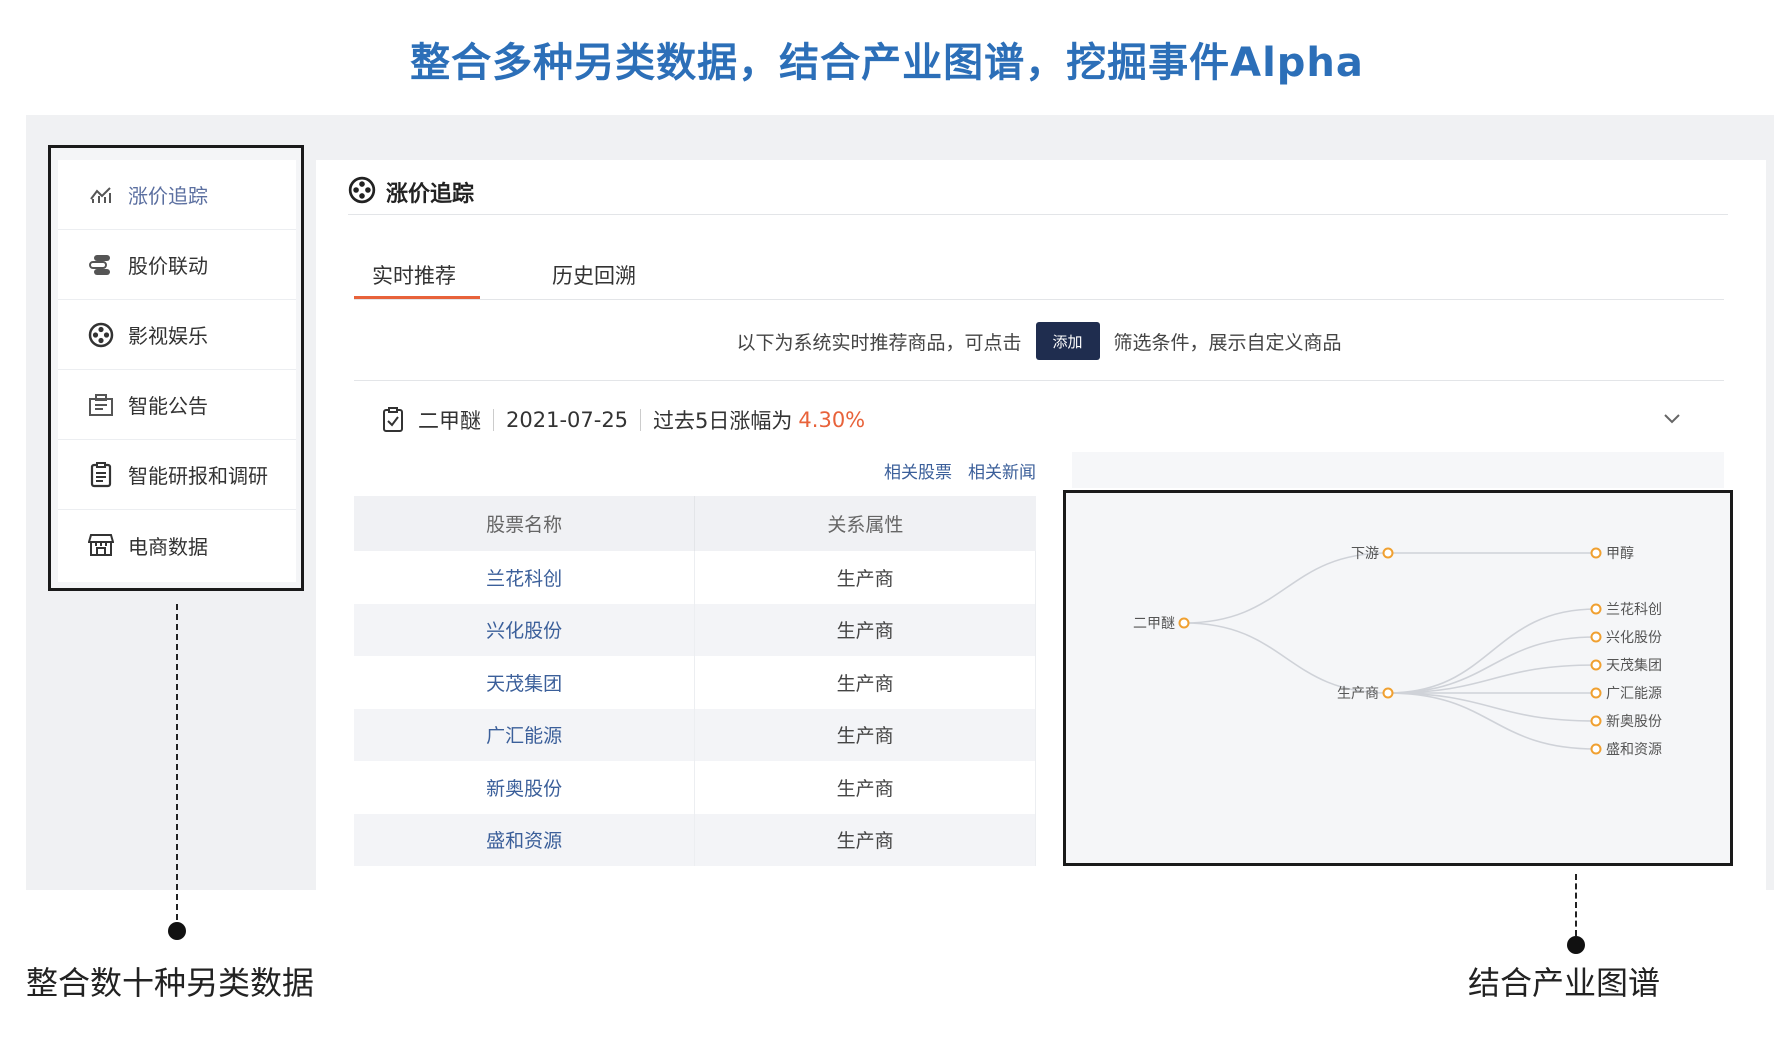 This screenshot has width=1774, height=1048. I want to click on sidebar-item-ecommerce: 电商数据, so click(177, 545).